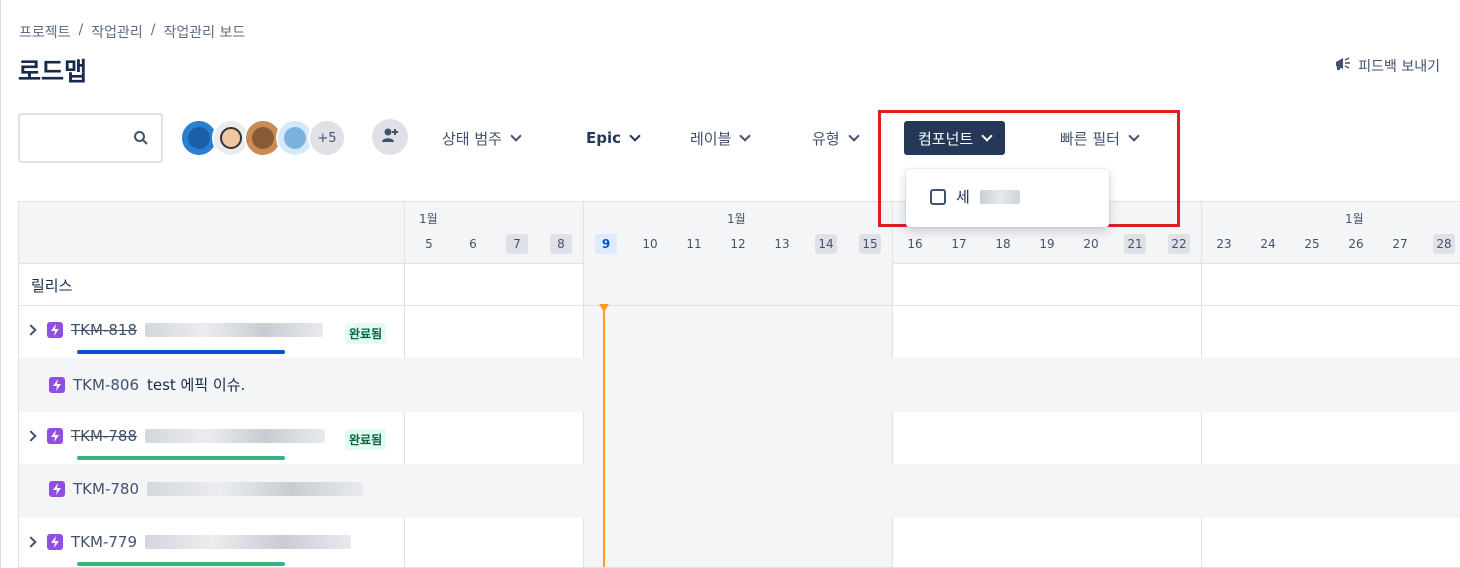 Image resolution: width=1460 pixels, height=568 pixels. I want to click on issue-key: TKM-780, so click(106, 489).